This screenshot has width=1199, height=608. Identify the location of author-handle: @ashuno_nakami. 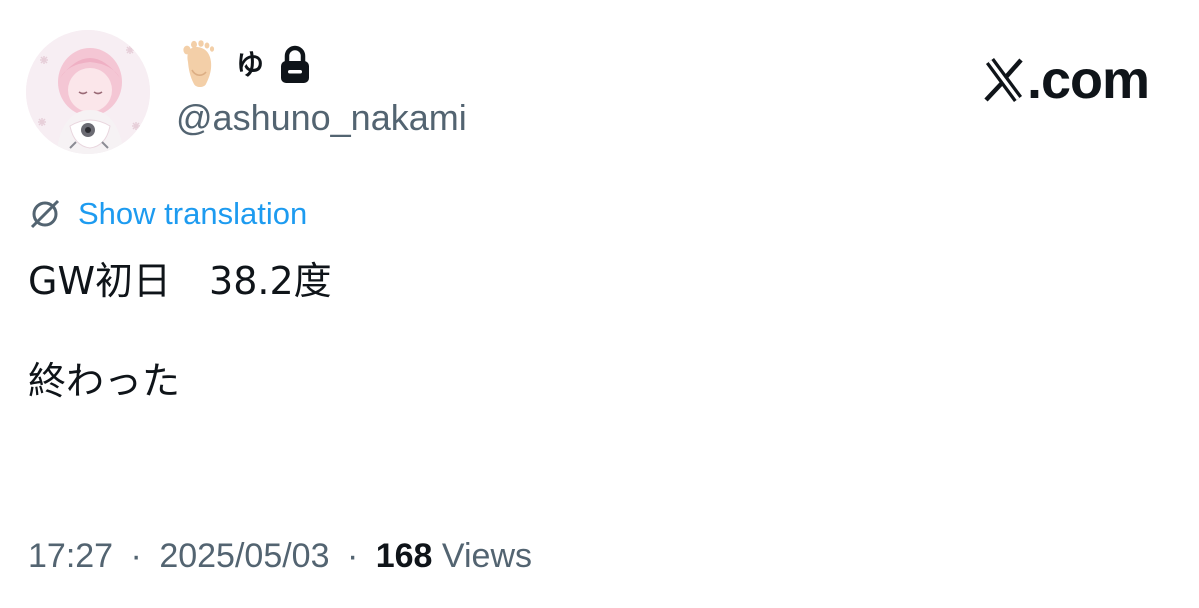
(321, 118).